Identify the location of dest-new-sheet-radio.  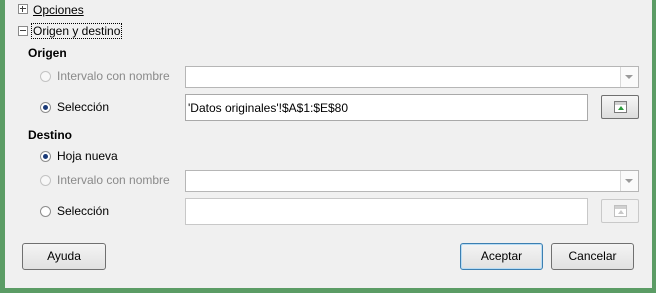
(45, 156).